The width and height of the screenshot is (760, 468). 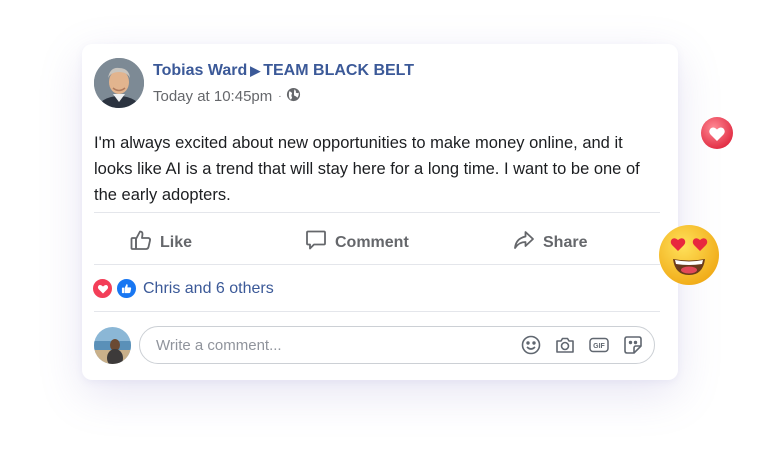 I want to click on comment-tools: GIF, so click(x=582, y=345).